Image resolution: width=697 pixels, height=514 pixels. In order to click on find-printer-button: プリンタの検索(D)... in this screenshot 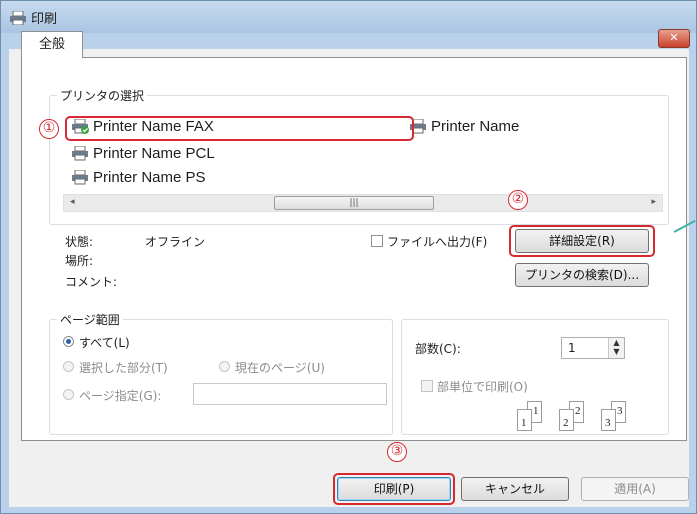, I will do `click(582, 275)`.